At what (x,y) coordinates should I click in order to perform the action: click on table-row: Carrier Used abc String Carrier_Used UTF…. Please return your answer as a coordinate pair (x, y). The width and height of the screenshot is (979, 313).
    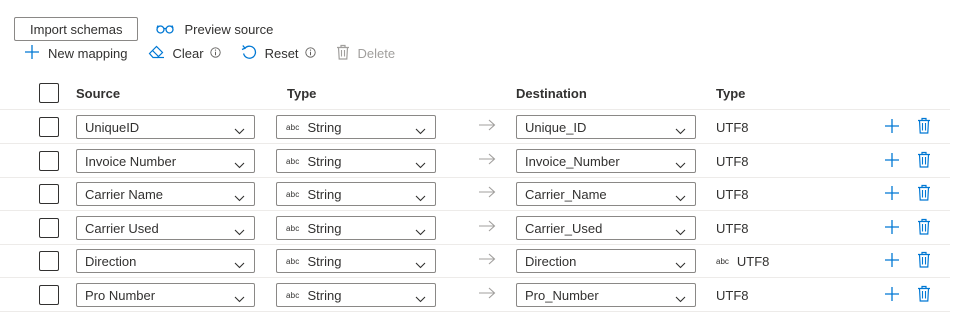
    Looking at the image, I should click on (475, 228).